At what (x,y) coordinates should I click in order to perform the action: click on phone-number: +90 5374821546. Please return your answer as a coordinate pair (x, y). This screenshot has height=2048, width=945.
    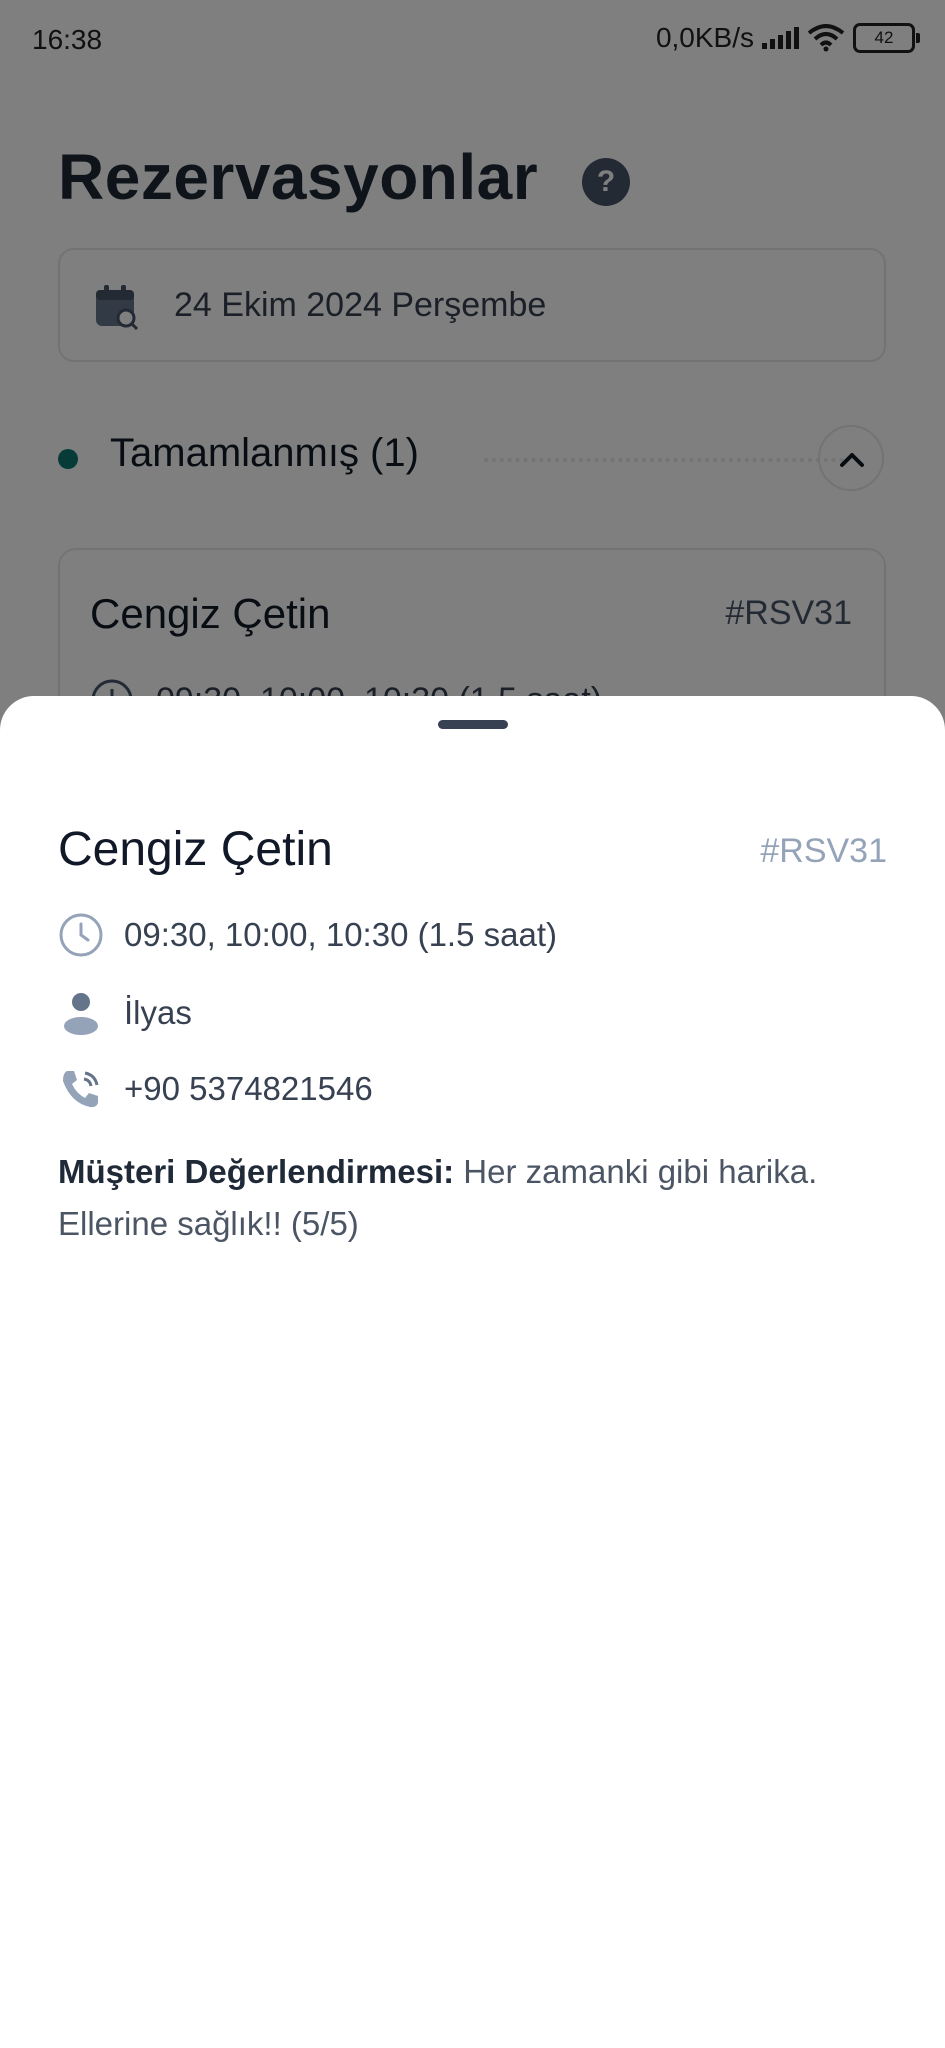
    Looking at the image, I should click on (248, 1088).